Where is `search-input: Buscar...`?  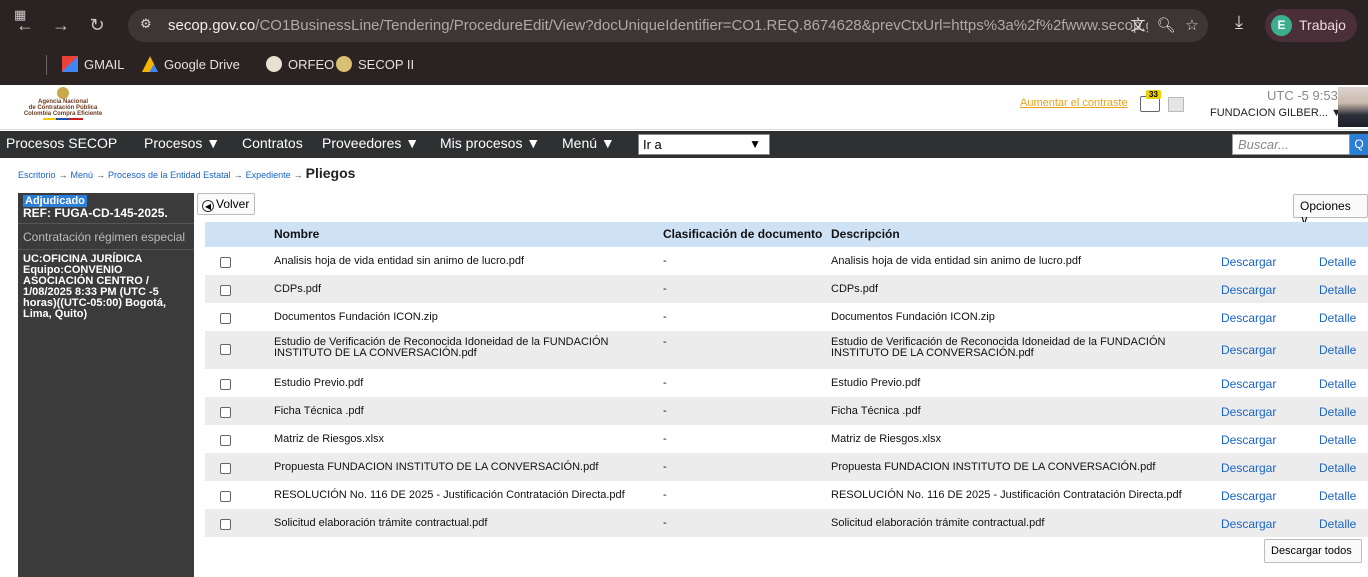 search-input: Buscar... is located at coordinates (1291, 144).